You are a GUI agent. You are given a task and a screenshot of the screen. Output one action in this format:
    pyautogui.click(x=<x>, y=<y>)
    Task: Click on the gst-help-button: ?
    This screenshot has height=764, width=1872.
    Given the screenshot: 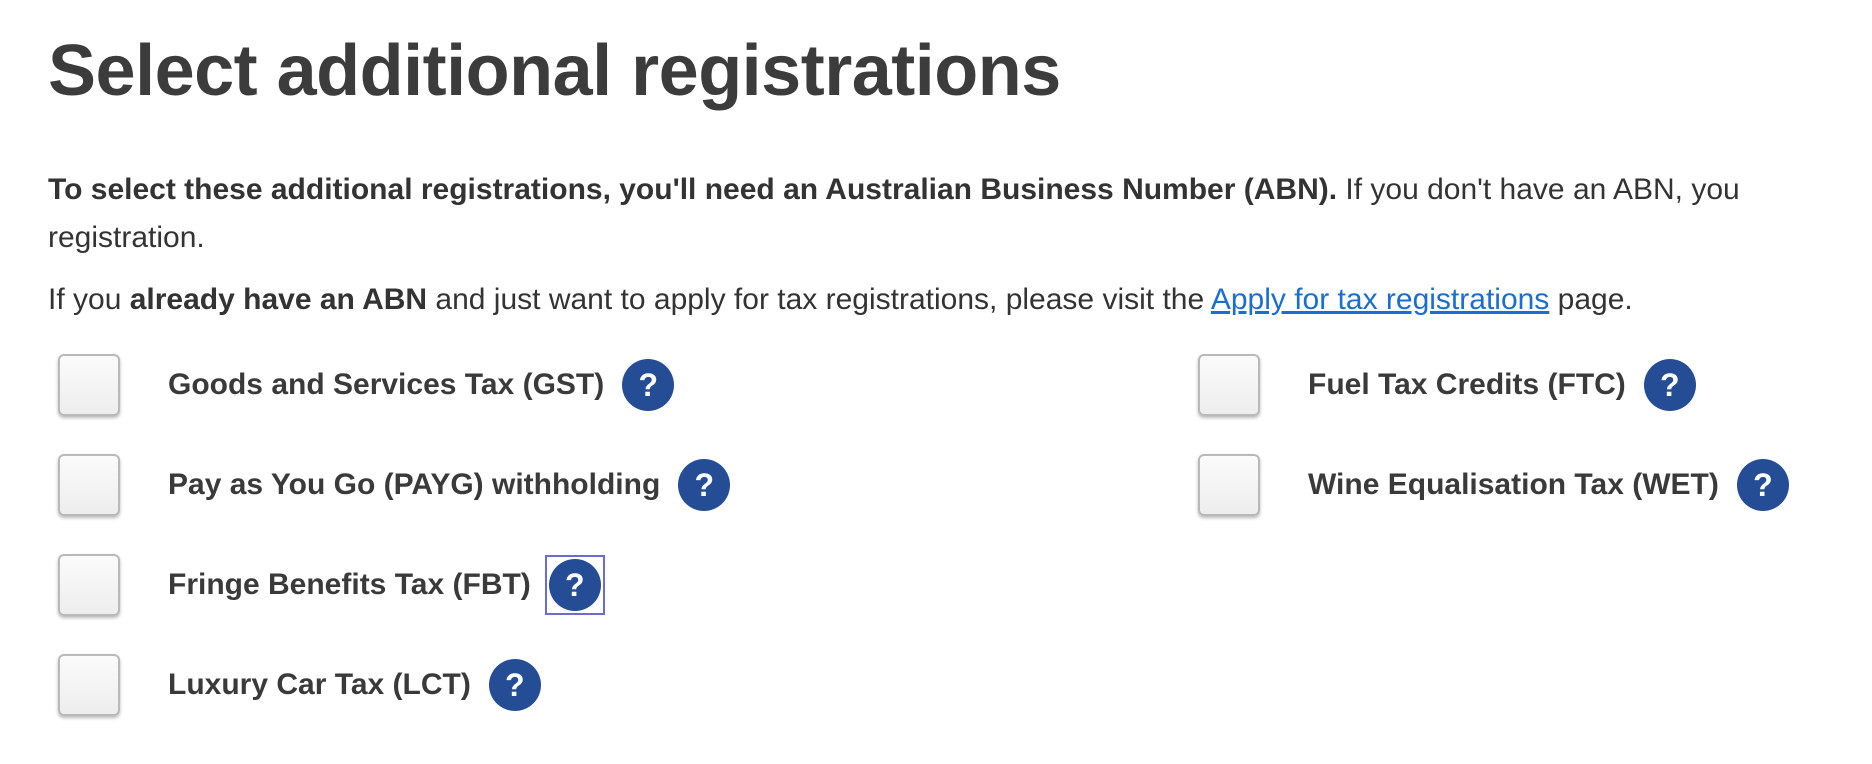 What is the action you would take?
    pyautogui.click(x=648, y=385)
    